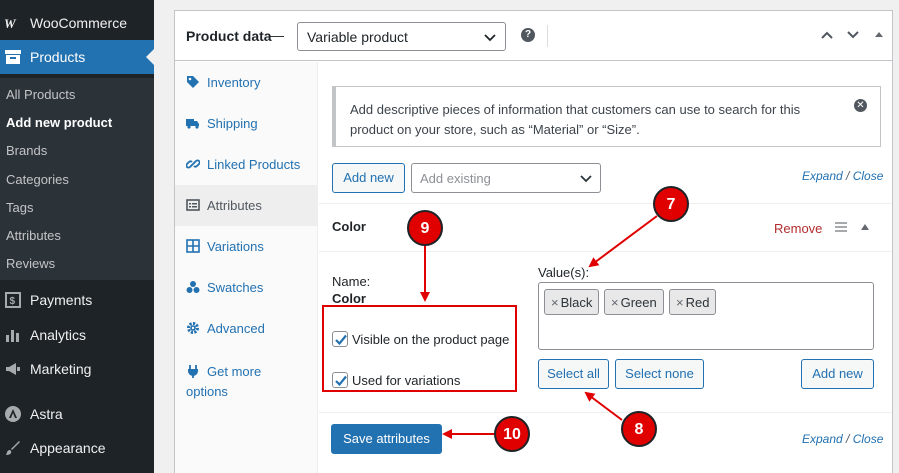 This screenshot has width=899, height=473. Describe the element at coordinates (539, 327) in the screenshot. I see `callout-arrows` at that location.